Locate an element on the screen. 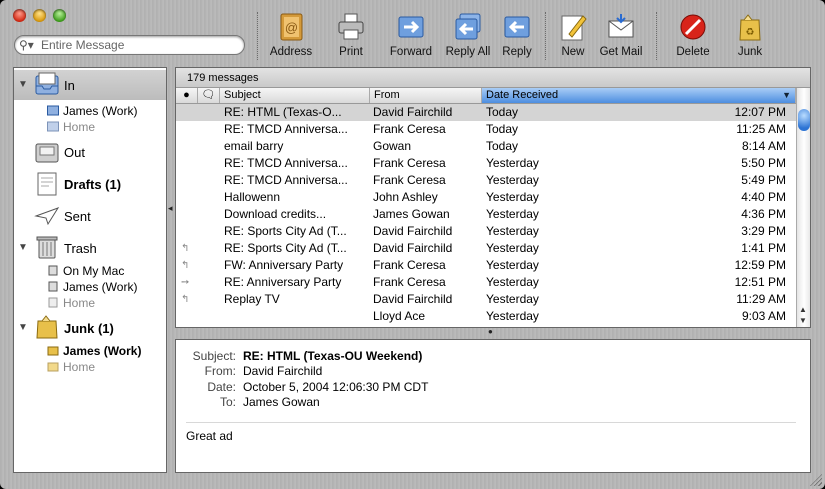  mailbox-trash-home: Home is located at coordinates (90, 303).